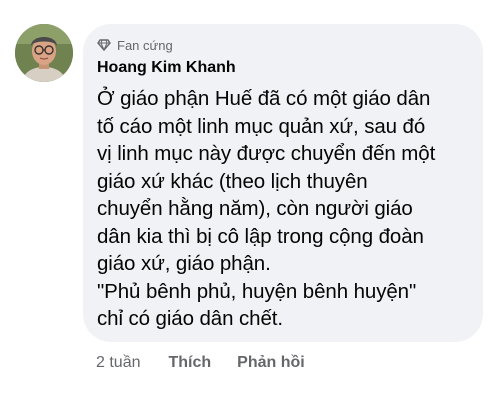 This screenshot has width=500, height=404. Describe the element at coordinates (255, 208) in the screenshot. I see `comment-line: chuyển hằng năm), còn người giáo` at that location.